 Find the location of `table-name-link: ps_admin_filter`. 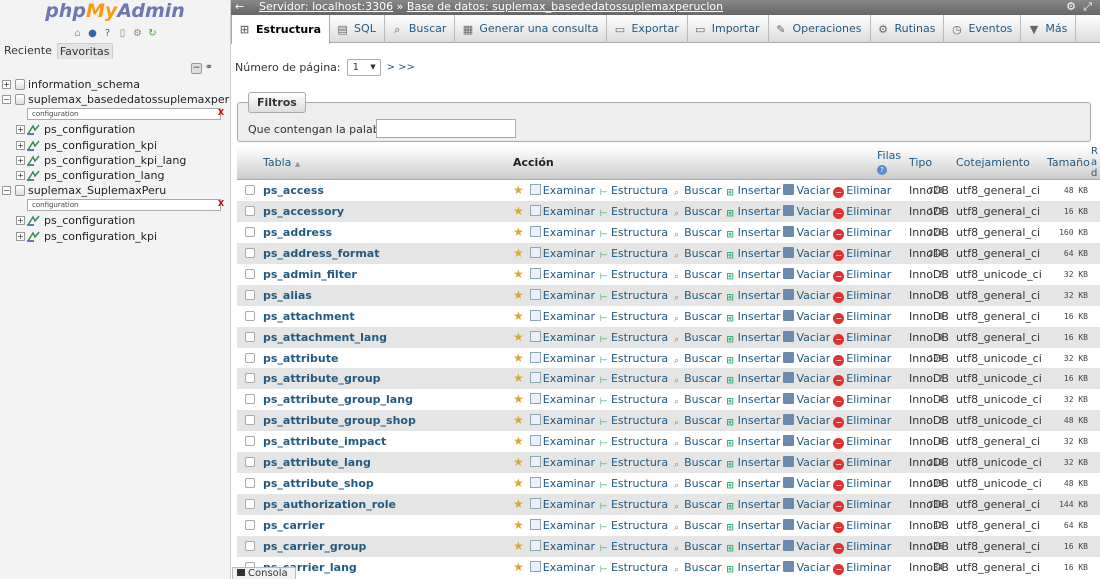

table-name-link: ps_admin_filter is located at coordinates (310, 274).